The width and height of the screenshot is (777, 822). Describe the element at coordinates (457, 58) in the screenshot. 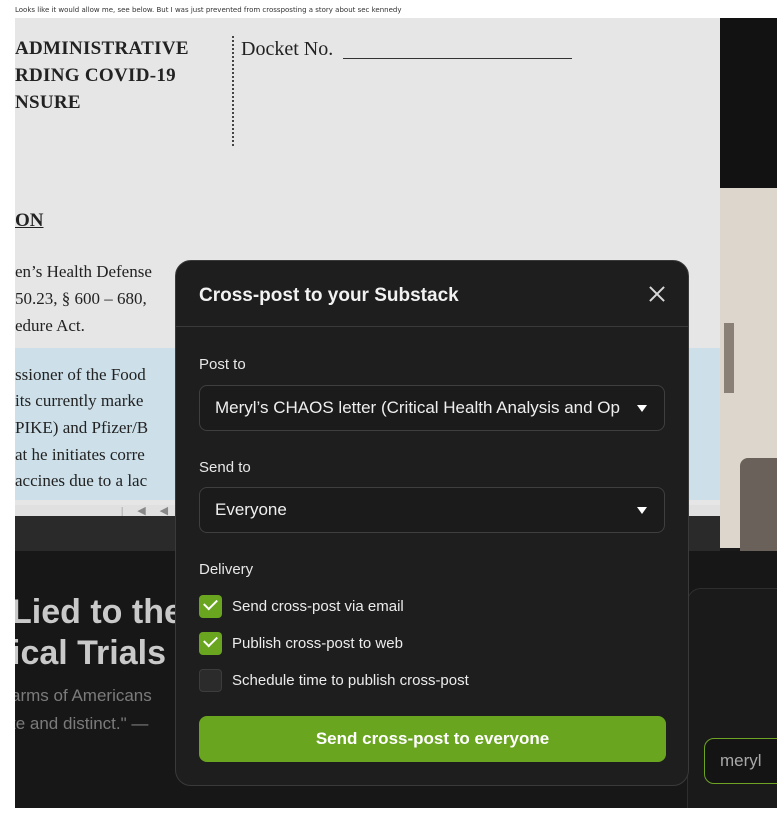

I see `docket-underline` at that location.